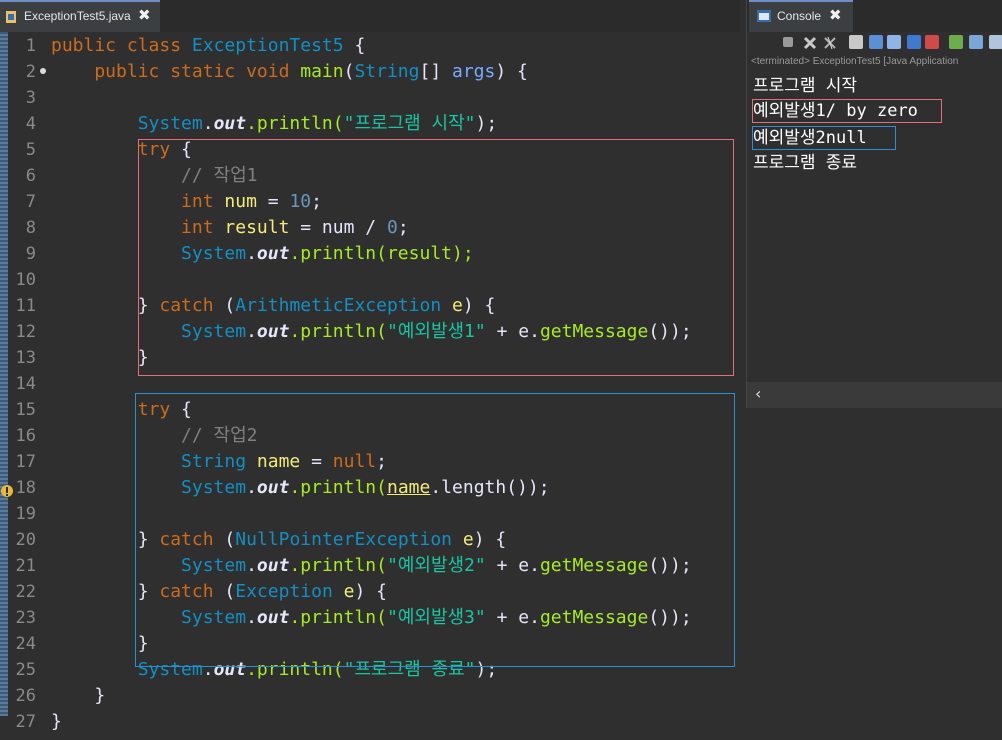 This screenshot has width=1002, height=740. I want to click on code-line-27: }, so click(56, 722).